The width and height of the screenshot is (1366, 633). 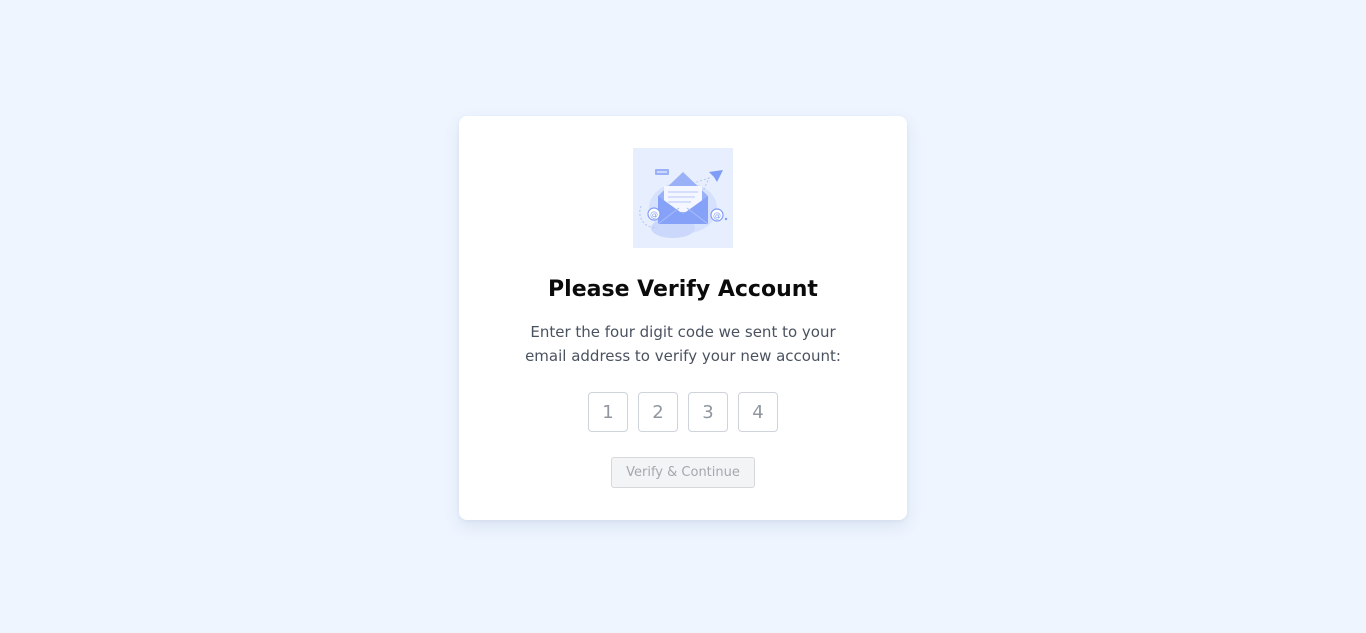 What do you see at coordinates (758, 412) in the screenshot?
I see `code-digit-4-input` at bounding box center [758, 412].